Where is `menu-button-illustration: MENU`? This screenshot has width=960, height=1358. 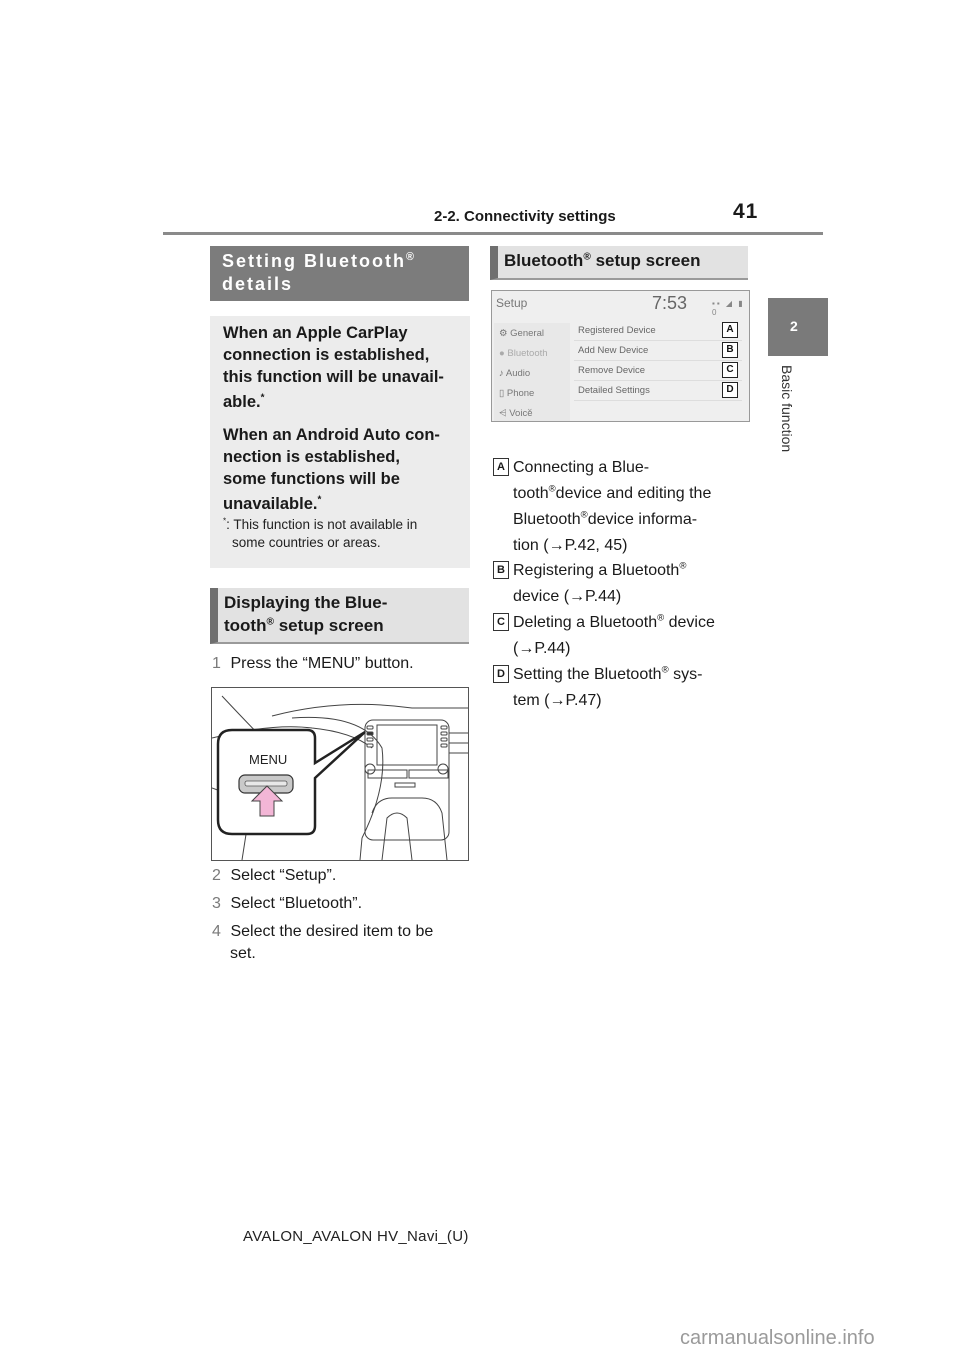
menu-button-illustration: MENU is located at coordinates (340, 774).